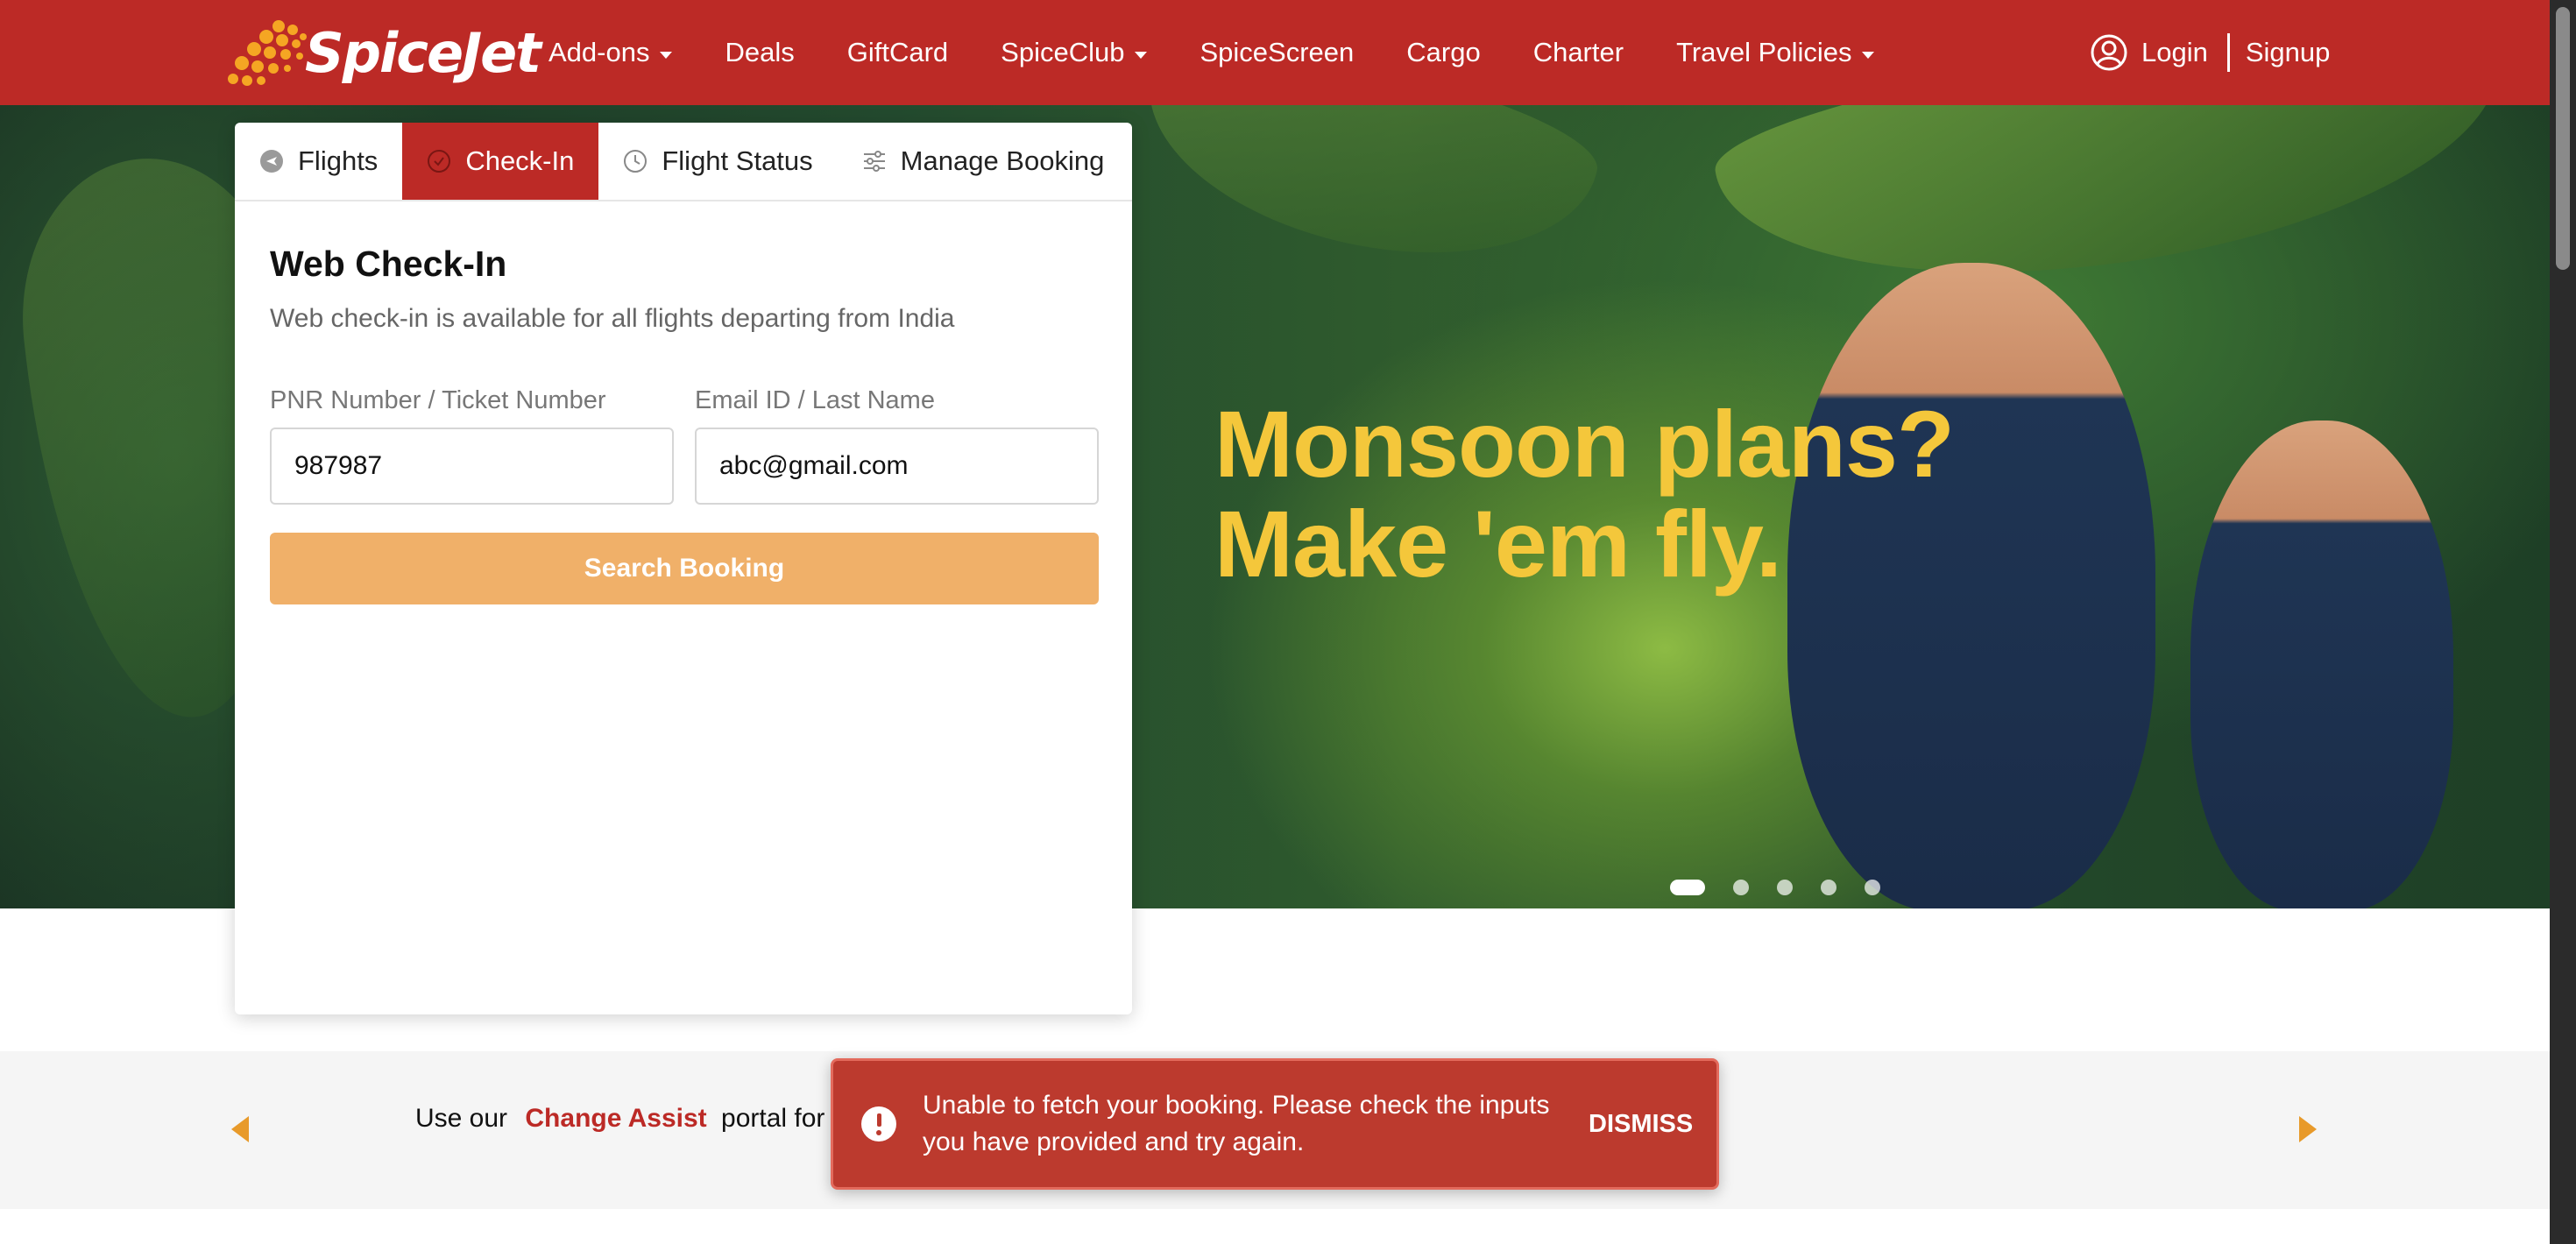 This screenshot has height=1244, width=2576. I want to click on email-label: Email ID / Last Name, so click(815, 400).